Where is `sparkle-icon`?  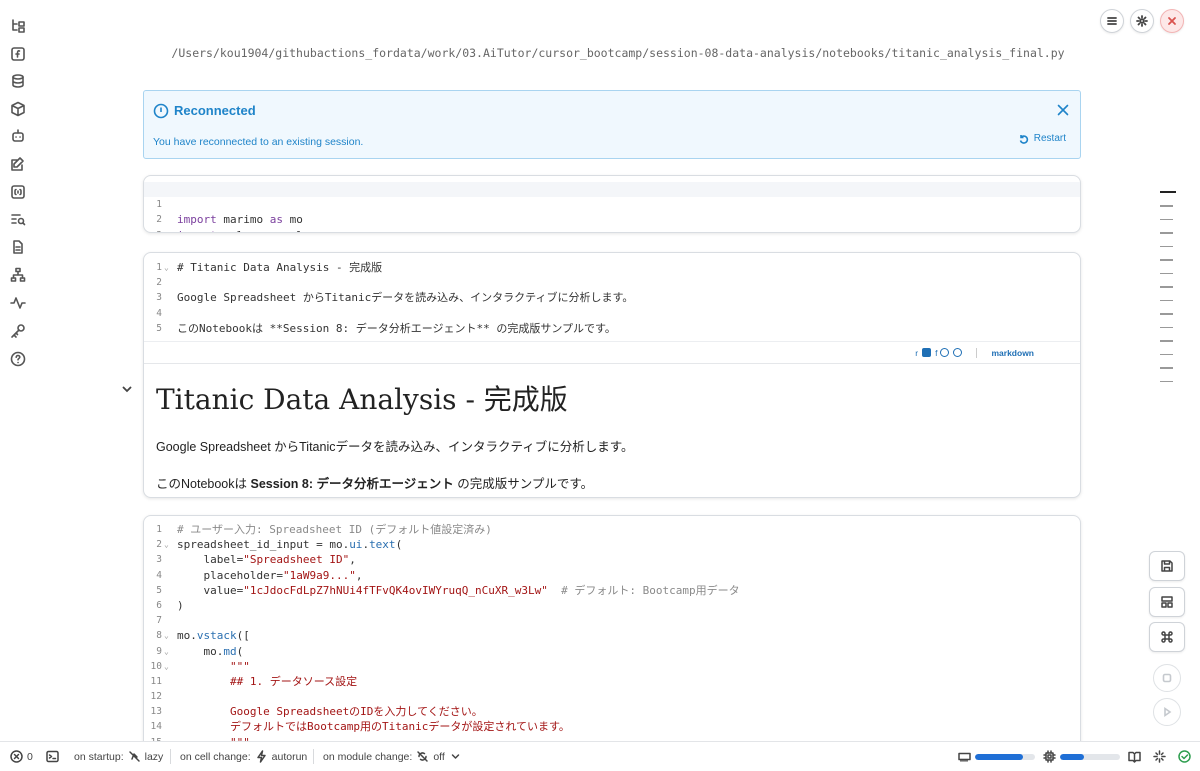
sparkle-icon is located at coordinates (1159, 756).